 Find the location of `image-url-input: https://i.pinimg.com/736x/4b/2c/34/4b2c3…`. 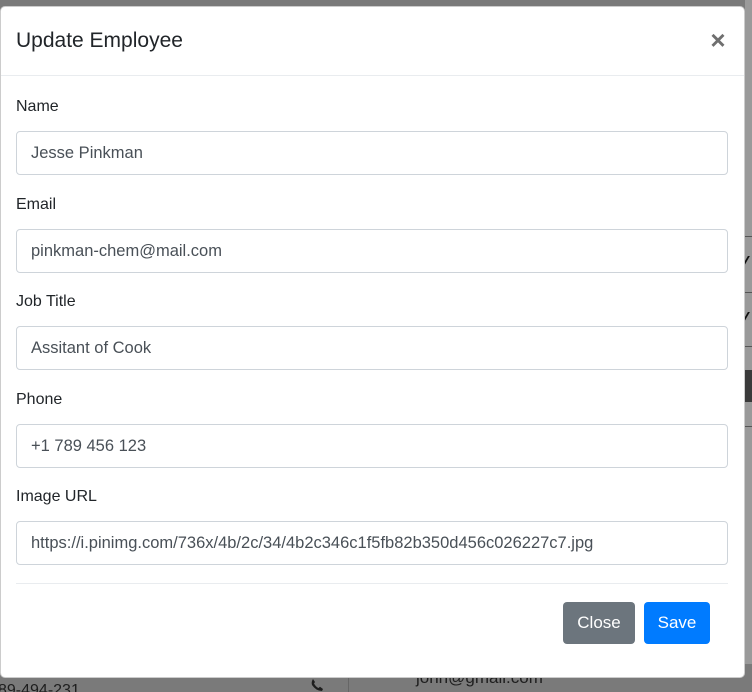

image-url-input: https://i.pinimg.com/736x/4b/2c/34/4b2c3… is located at coordinates (372, 543).